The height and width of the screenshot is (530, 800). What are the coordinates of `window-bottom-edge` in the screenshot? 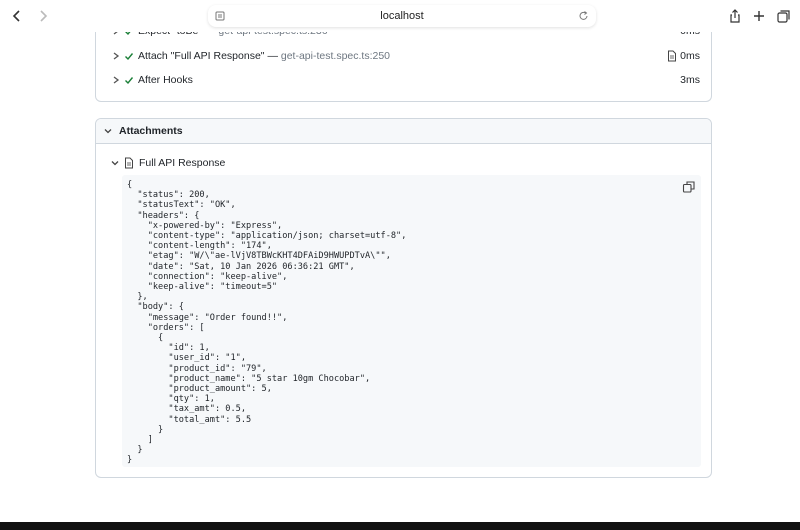 It's located at (400, 526).